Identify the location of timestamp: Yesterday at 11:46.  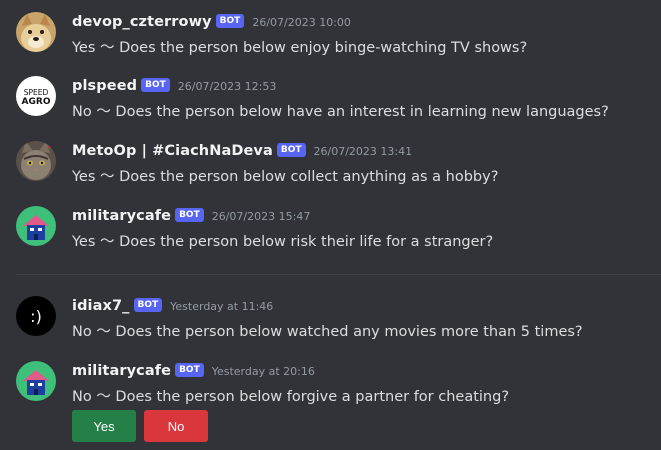
(221, 306).